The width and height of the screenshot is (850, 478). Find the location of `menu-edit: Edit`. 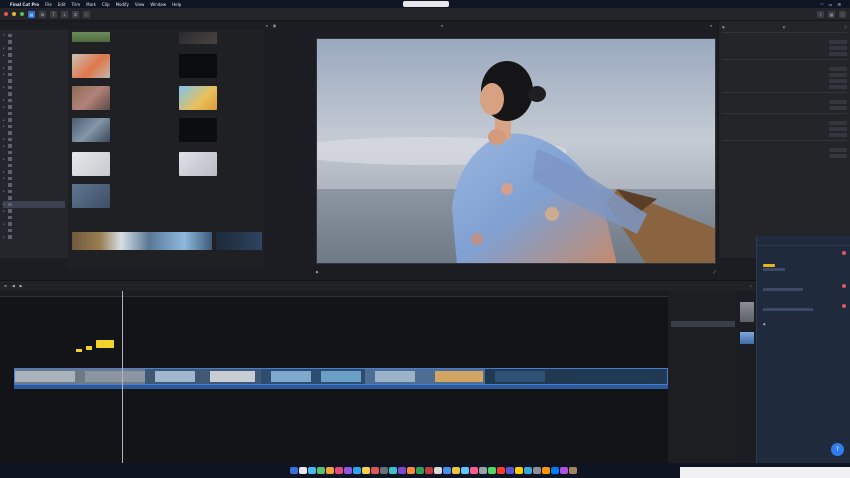

menu-edit: Edit is located at coordinates (62, 4).